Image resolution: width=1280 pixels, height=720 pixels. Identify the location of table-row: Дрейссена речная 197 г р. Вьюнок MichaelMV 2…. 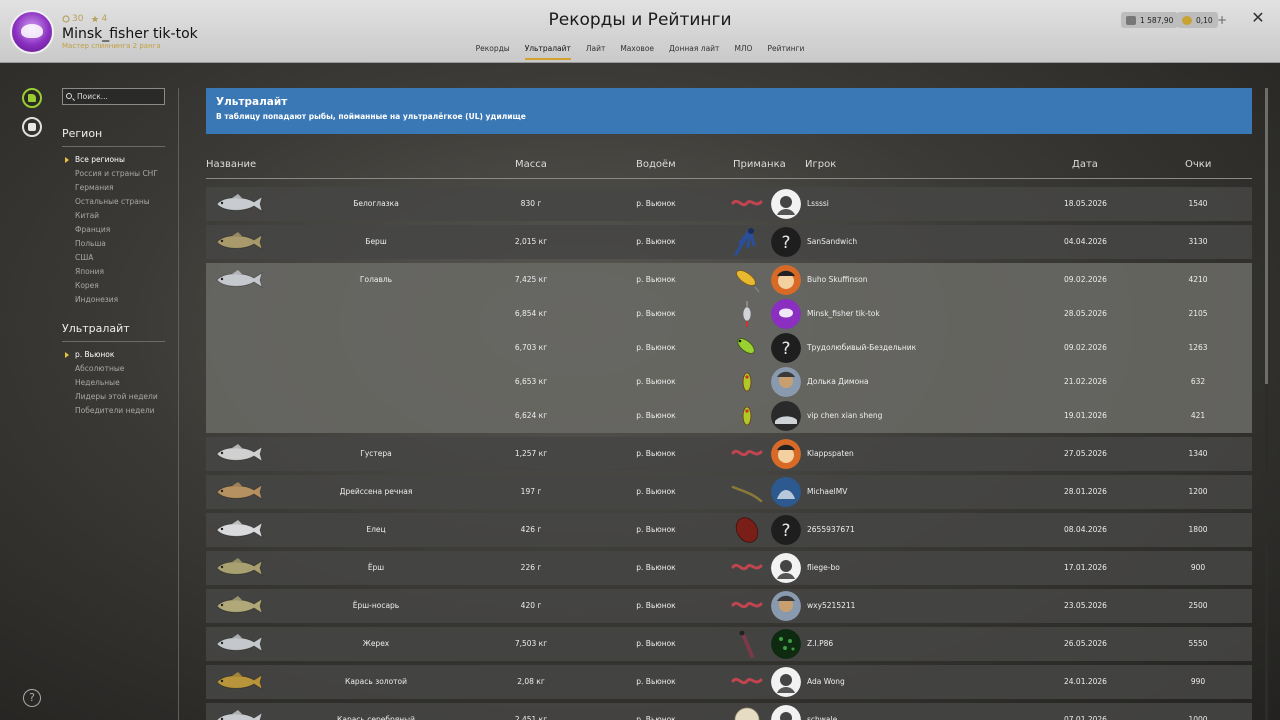
(729, 492).